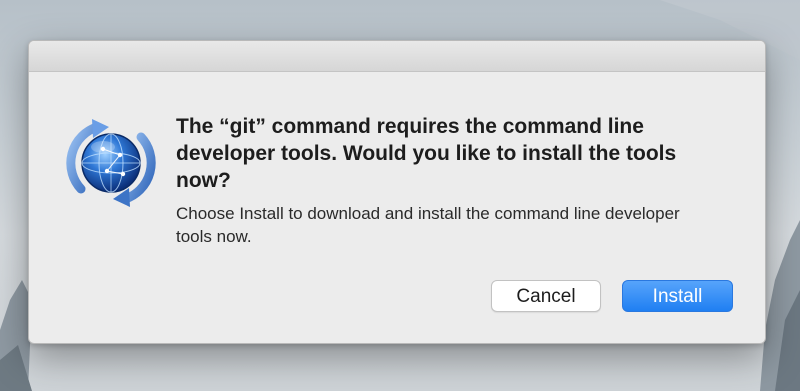 The width and height of the screenshot is (800, 391). What do you see at coordinates (546, 296) in the screenshot?
I see `cancel-button: Cancel` at bounding box center [546, 296].